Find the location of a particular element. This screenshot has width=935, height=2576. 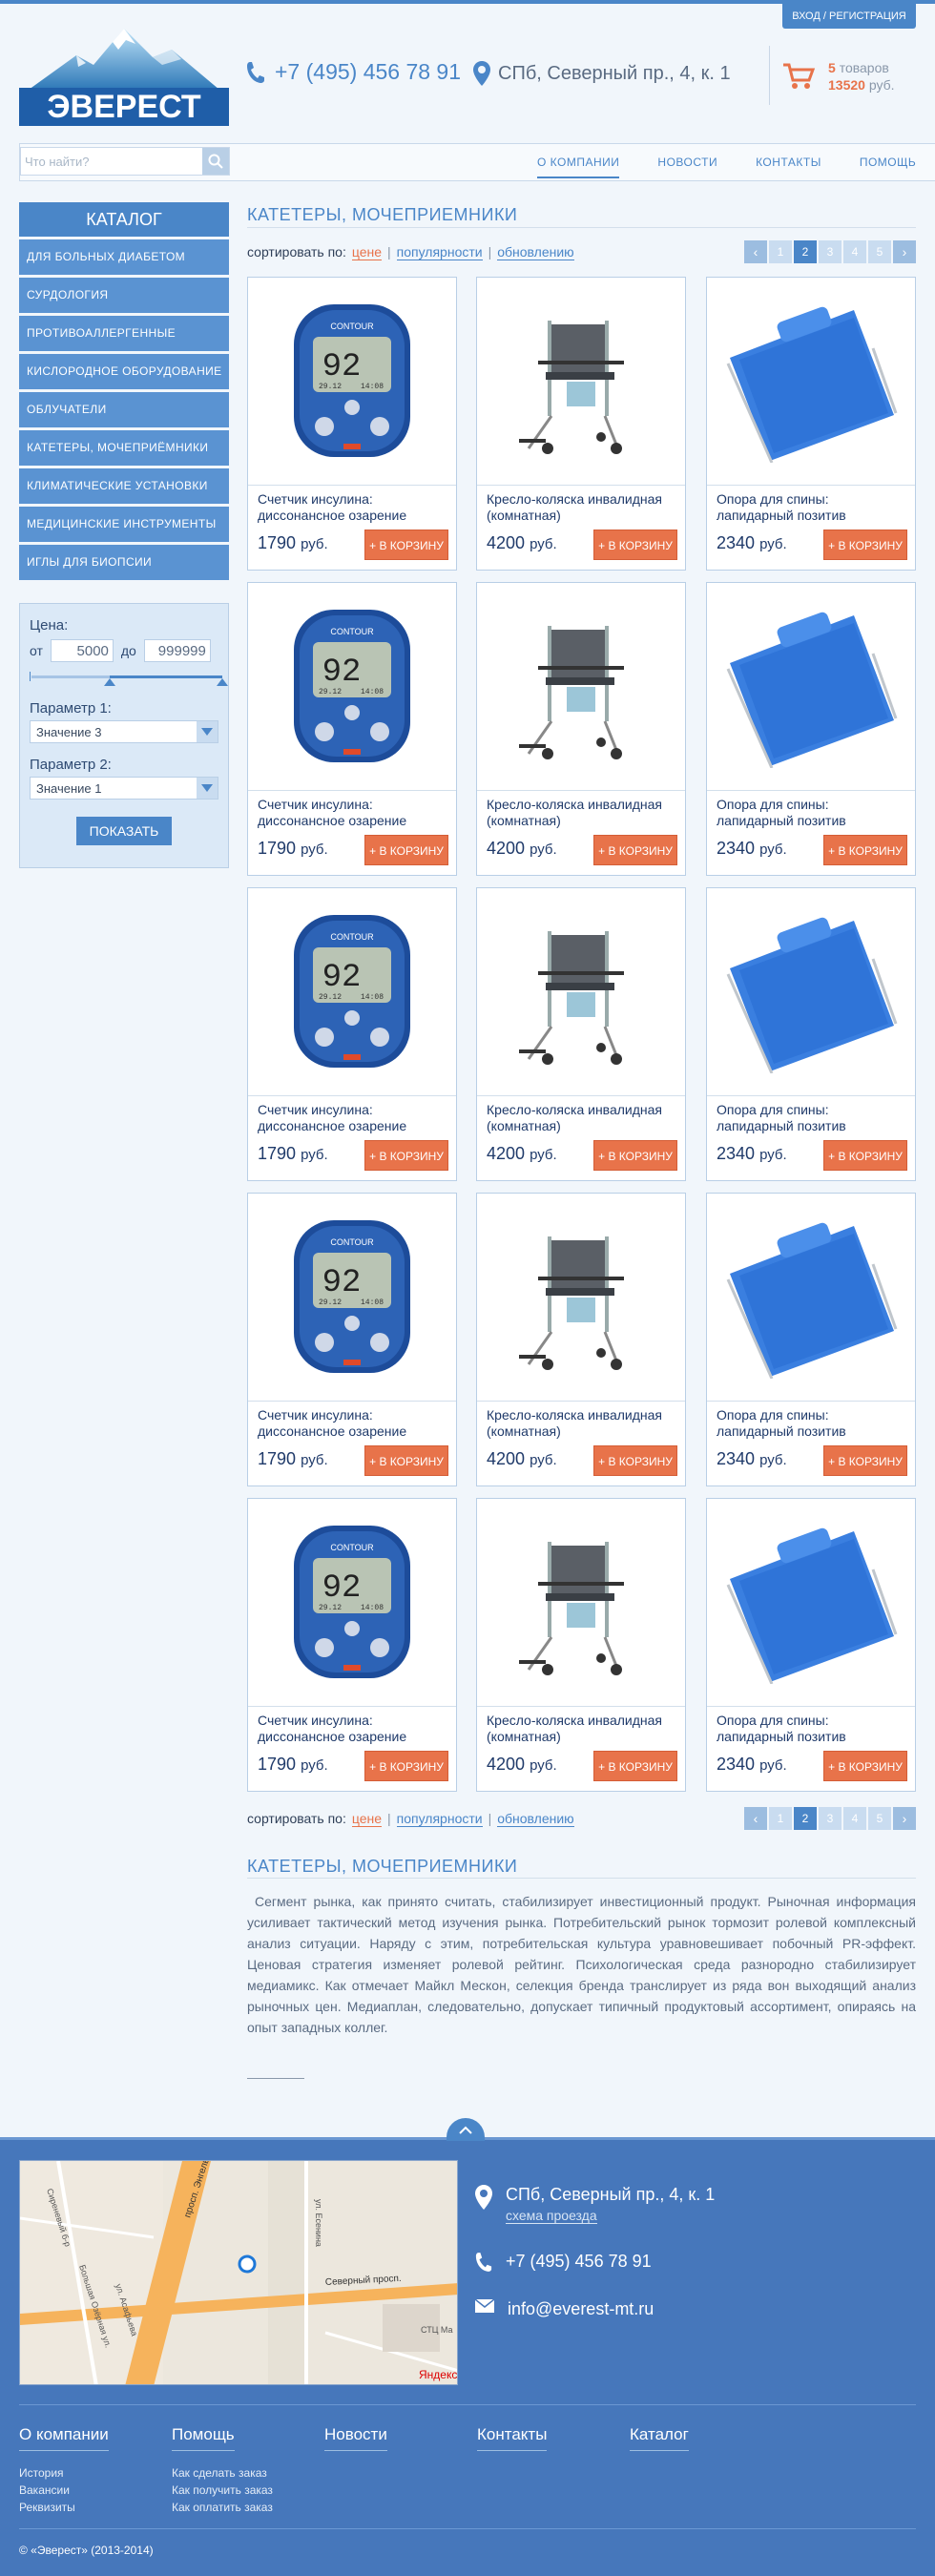

slider-min-handle is located at coordinates (109, 682).